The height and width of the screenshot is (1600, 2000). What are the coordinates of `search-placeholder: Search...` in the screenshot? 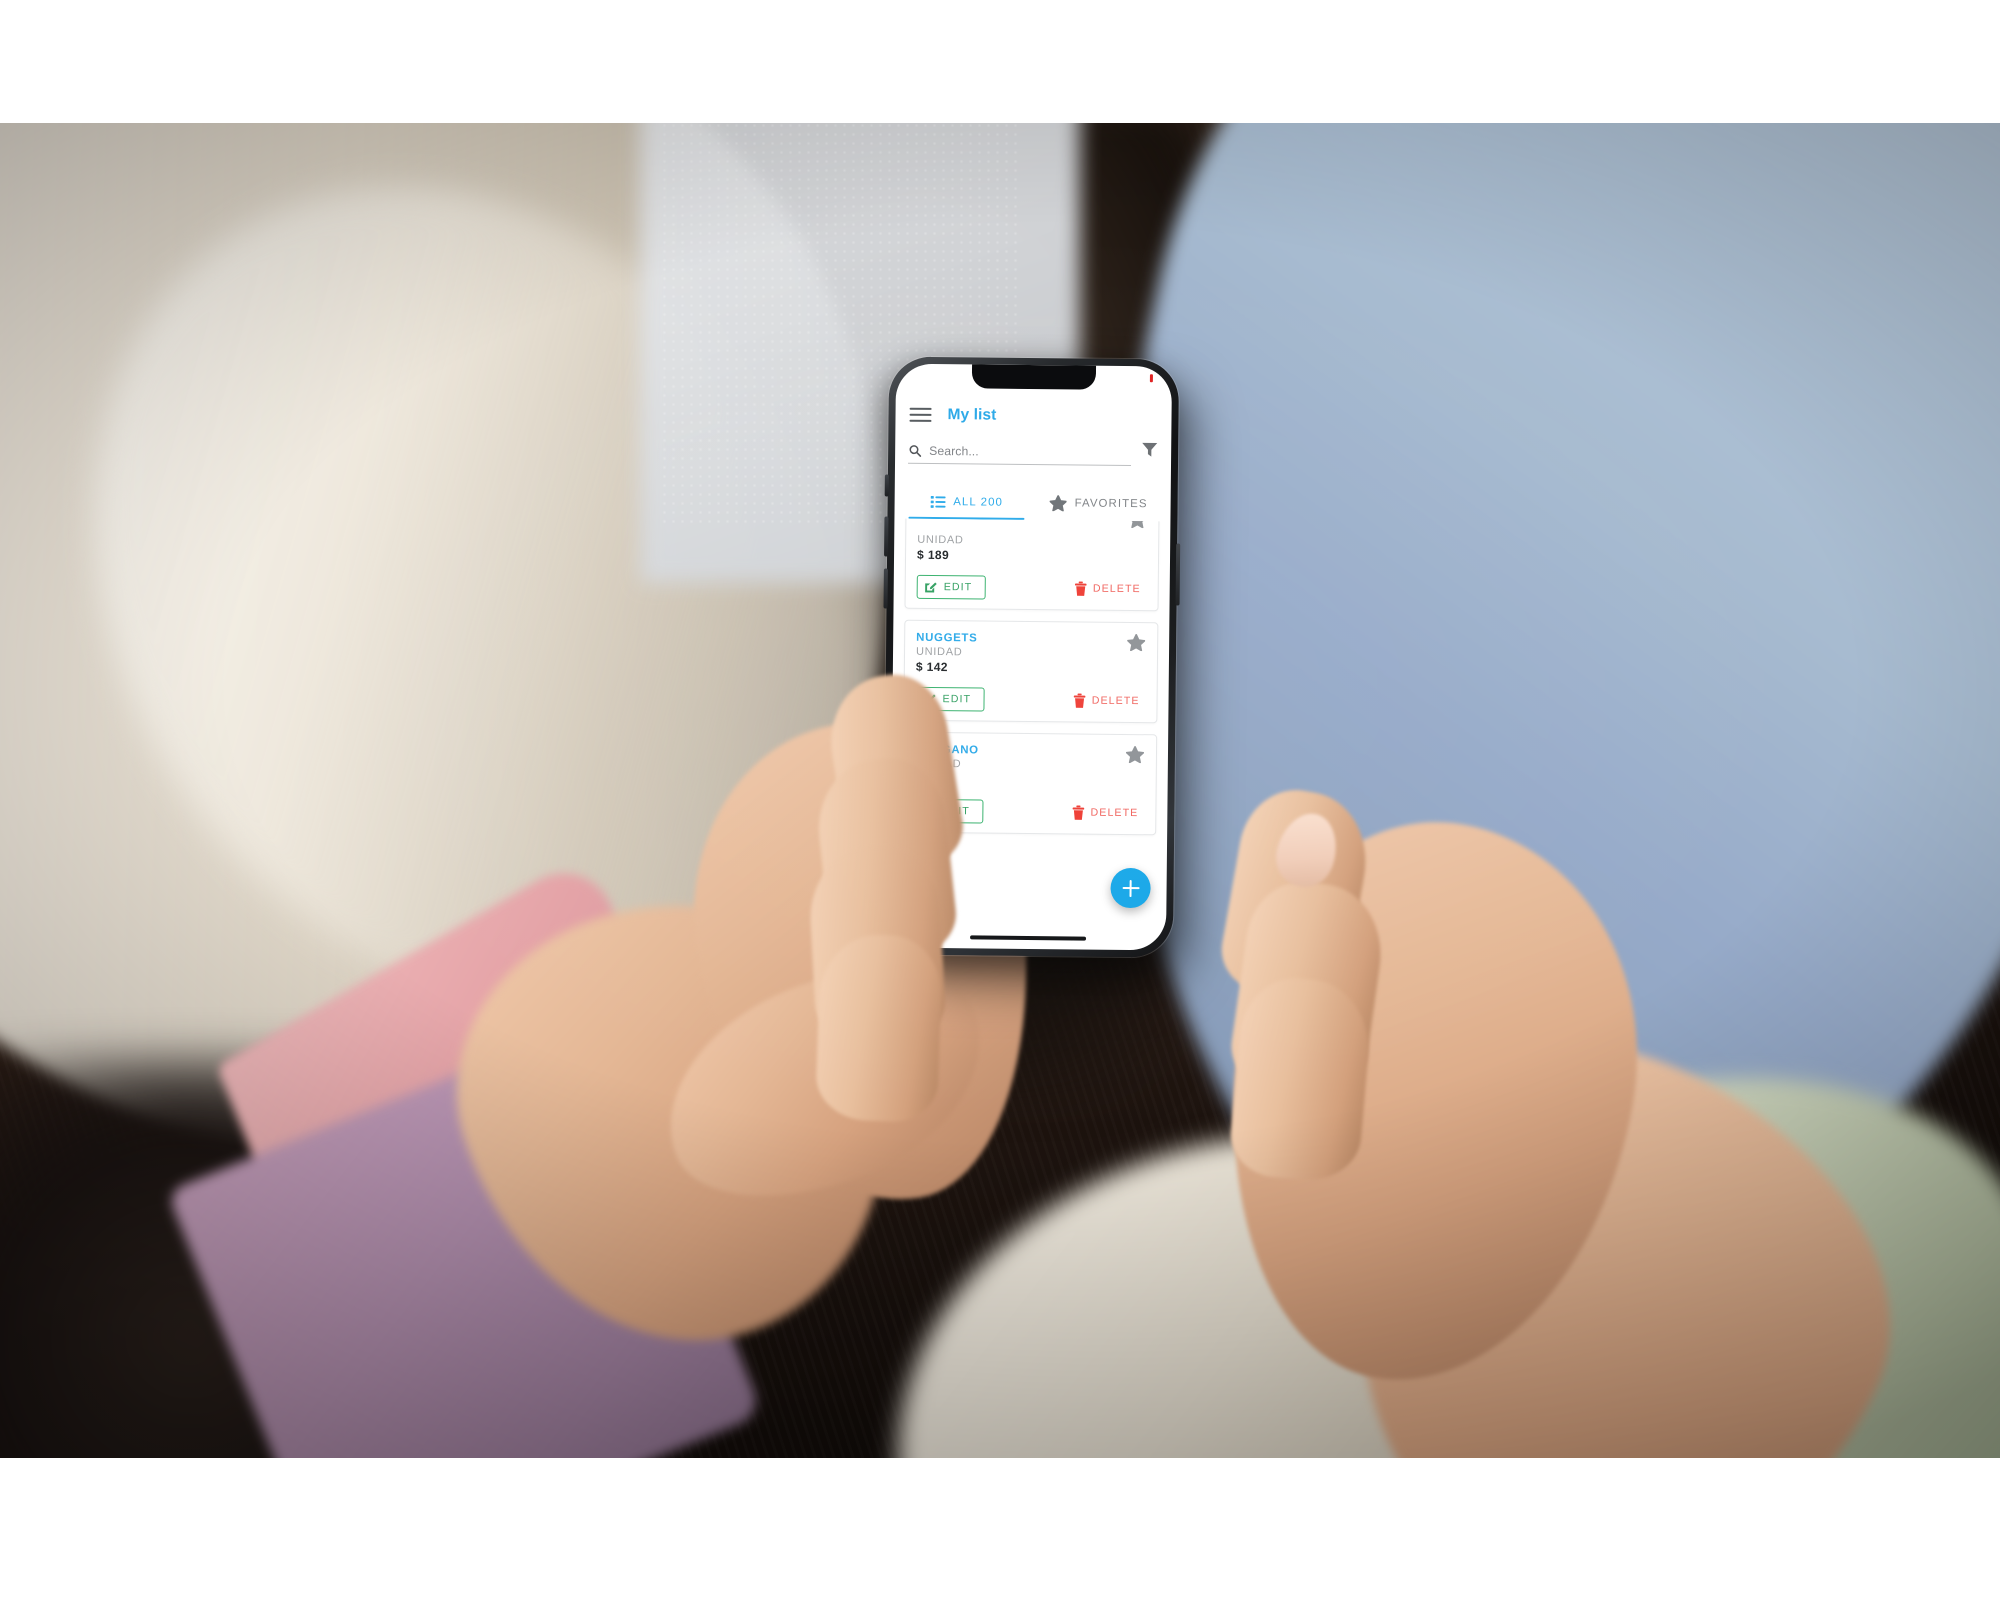 It's located at (954, 451).